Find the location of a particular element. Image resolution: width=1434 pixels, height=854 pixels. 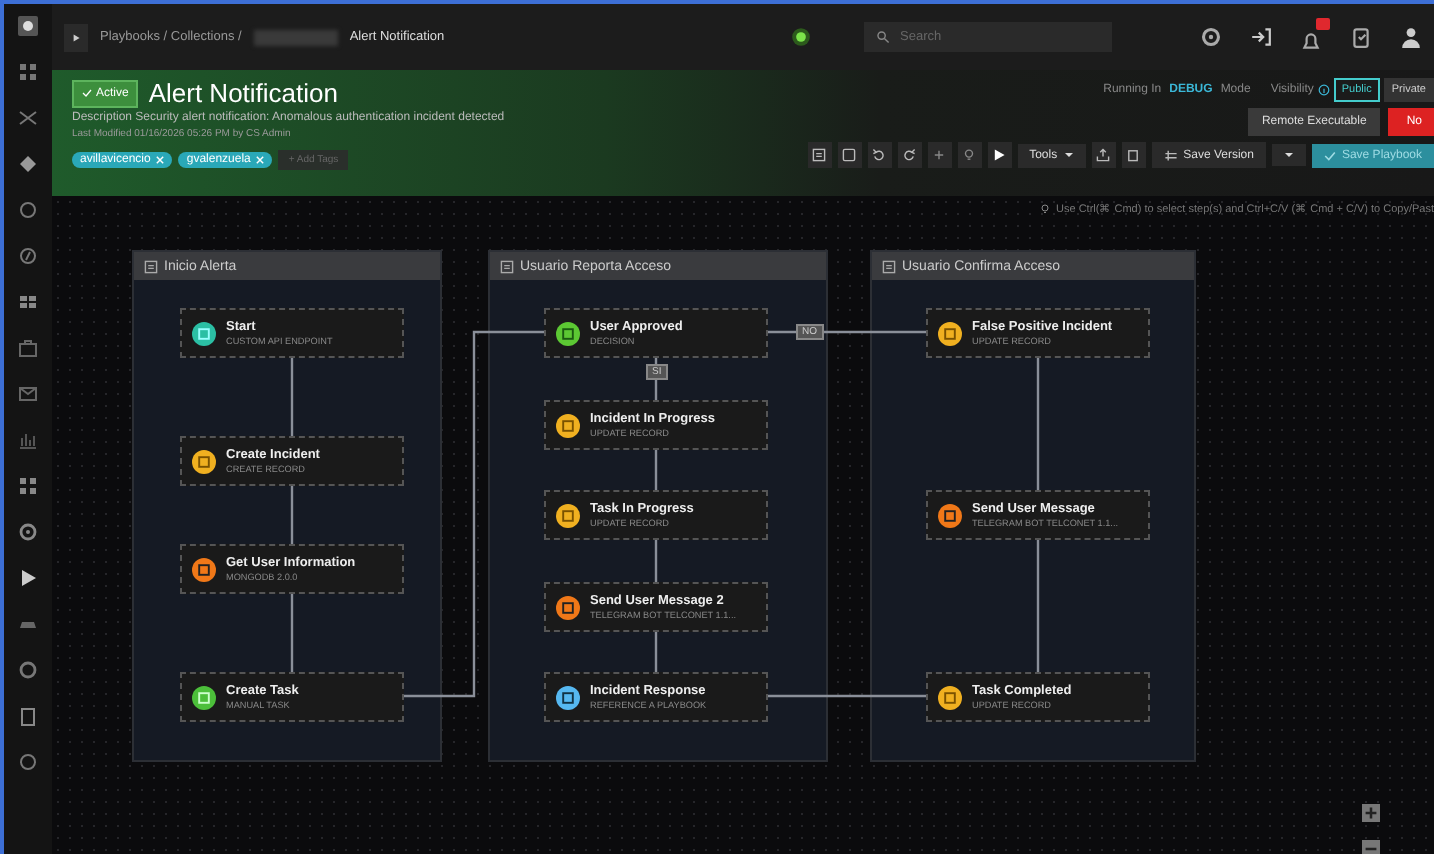

redo-icon is located at coordinates (909, 155).